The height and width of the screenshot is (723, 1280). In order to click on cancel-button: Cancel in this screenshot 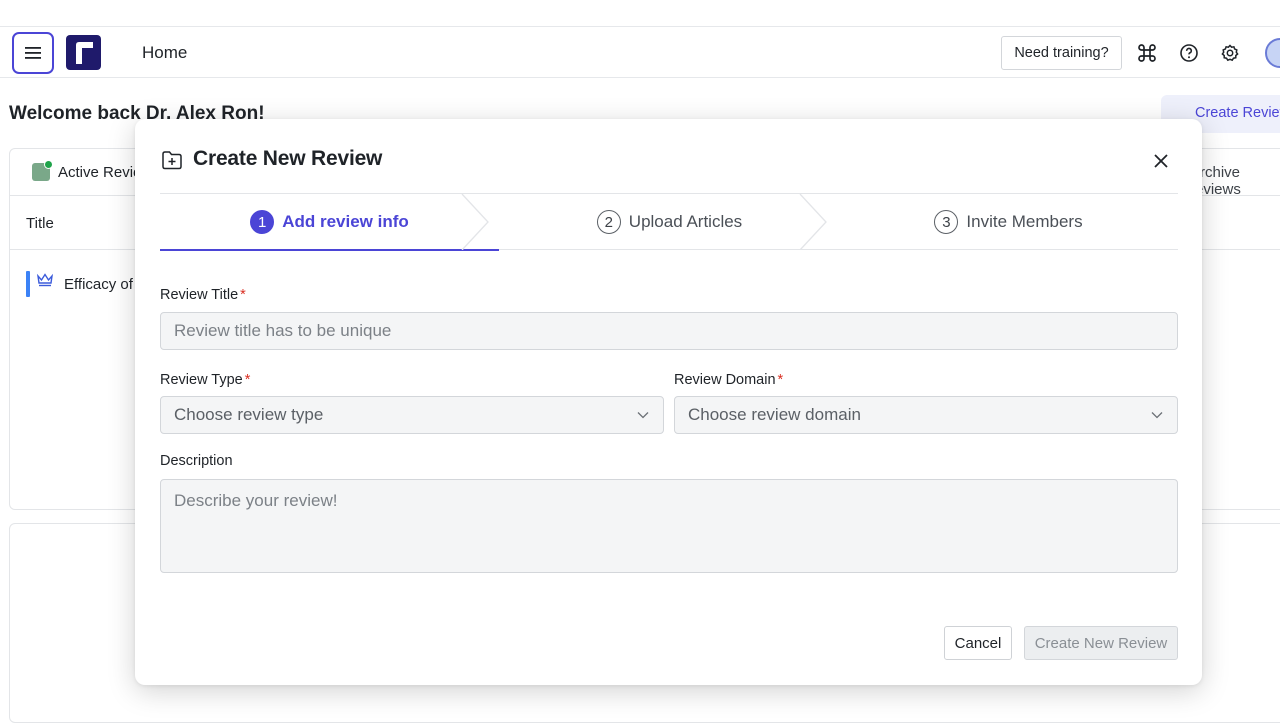, I will do `click(978, 643)`.